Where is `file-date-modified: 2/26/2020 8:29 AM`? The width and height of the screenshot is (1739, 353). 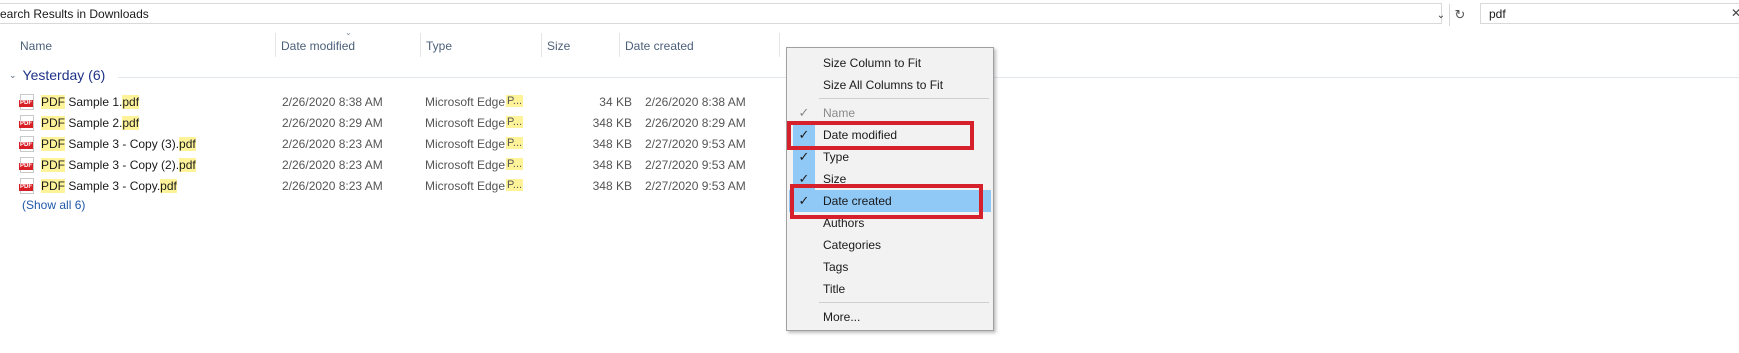 file-date-modified: 2/26/2020 8:29 AM is located at coordinates (332, 123).